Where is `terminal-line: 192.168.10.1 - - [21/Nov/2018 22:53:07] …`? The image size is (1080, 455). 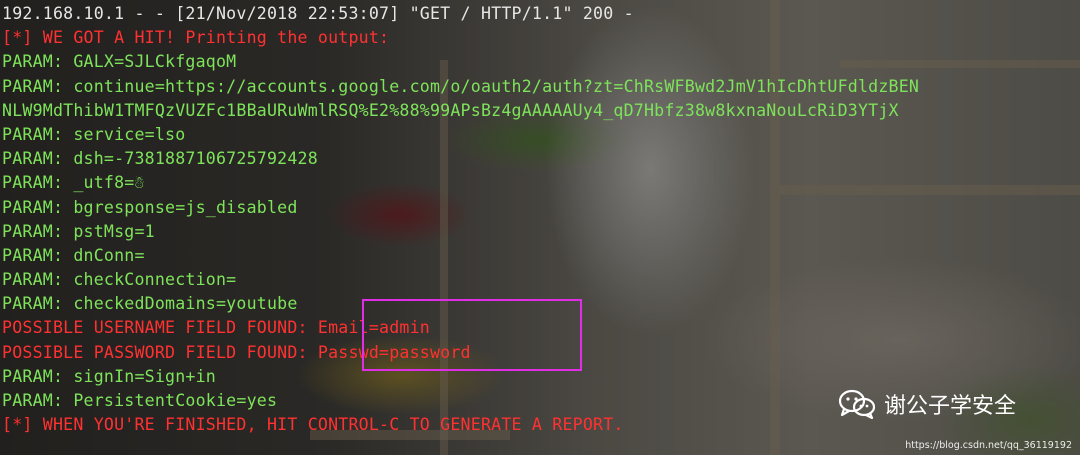 terminal-line: 192.168.10.1 - - [21/Nov/2018 22:53:07] … is located at coordinates (318, 13).